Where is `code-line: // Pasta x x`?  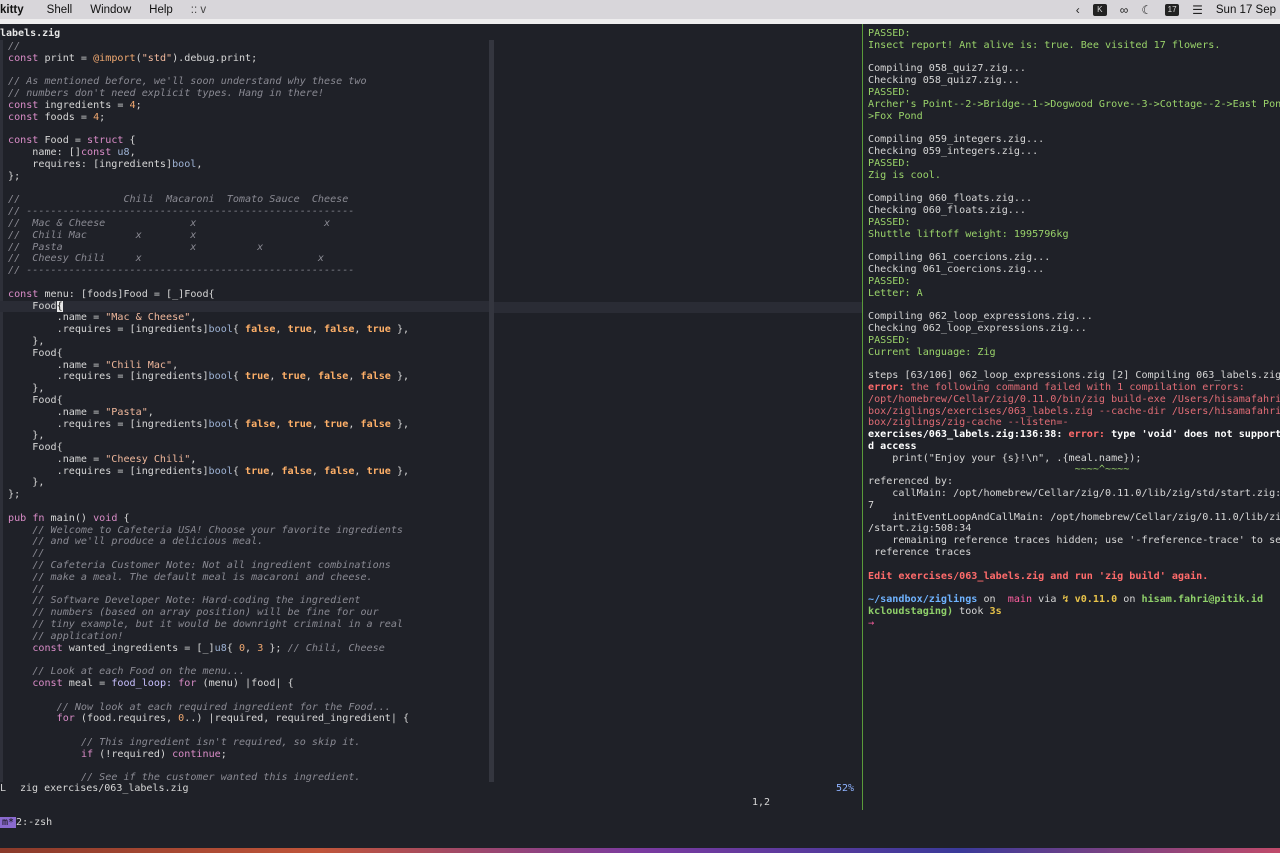 code-line: // Pasta x x is located at coordinates (248, 248).